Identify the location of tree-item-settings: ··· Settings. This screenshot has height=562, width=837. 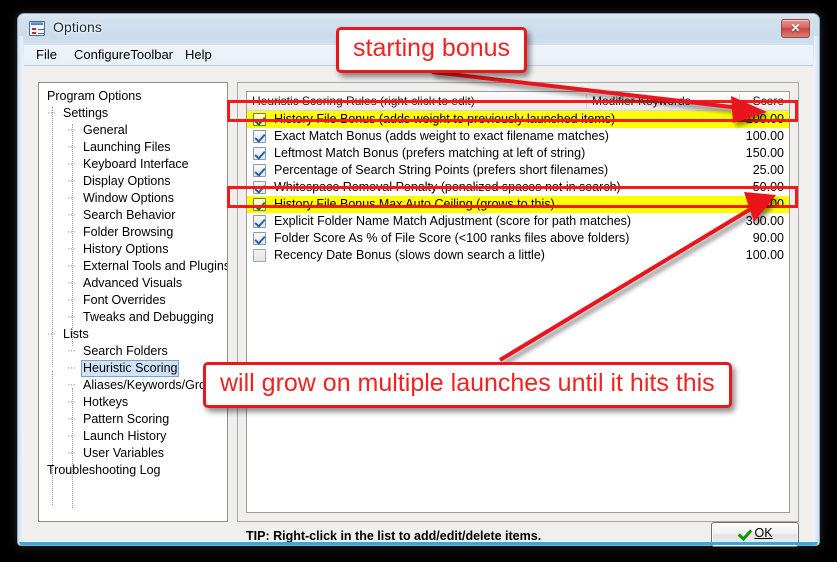
(133, 113).